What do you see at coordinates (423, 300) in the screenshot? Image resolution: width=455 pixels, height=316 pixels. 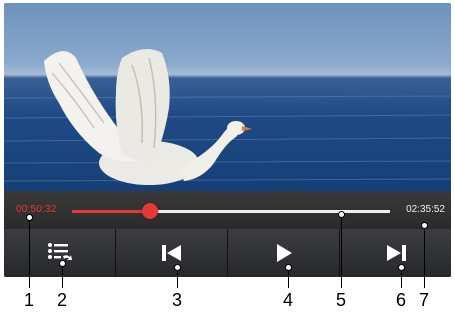 I see `callout-7: 7` at bounding box center [423, 300].